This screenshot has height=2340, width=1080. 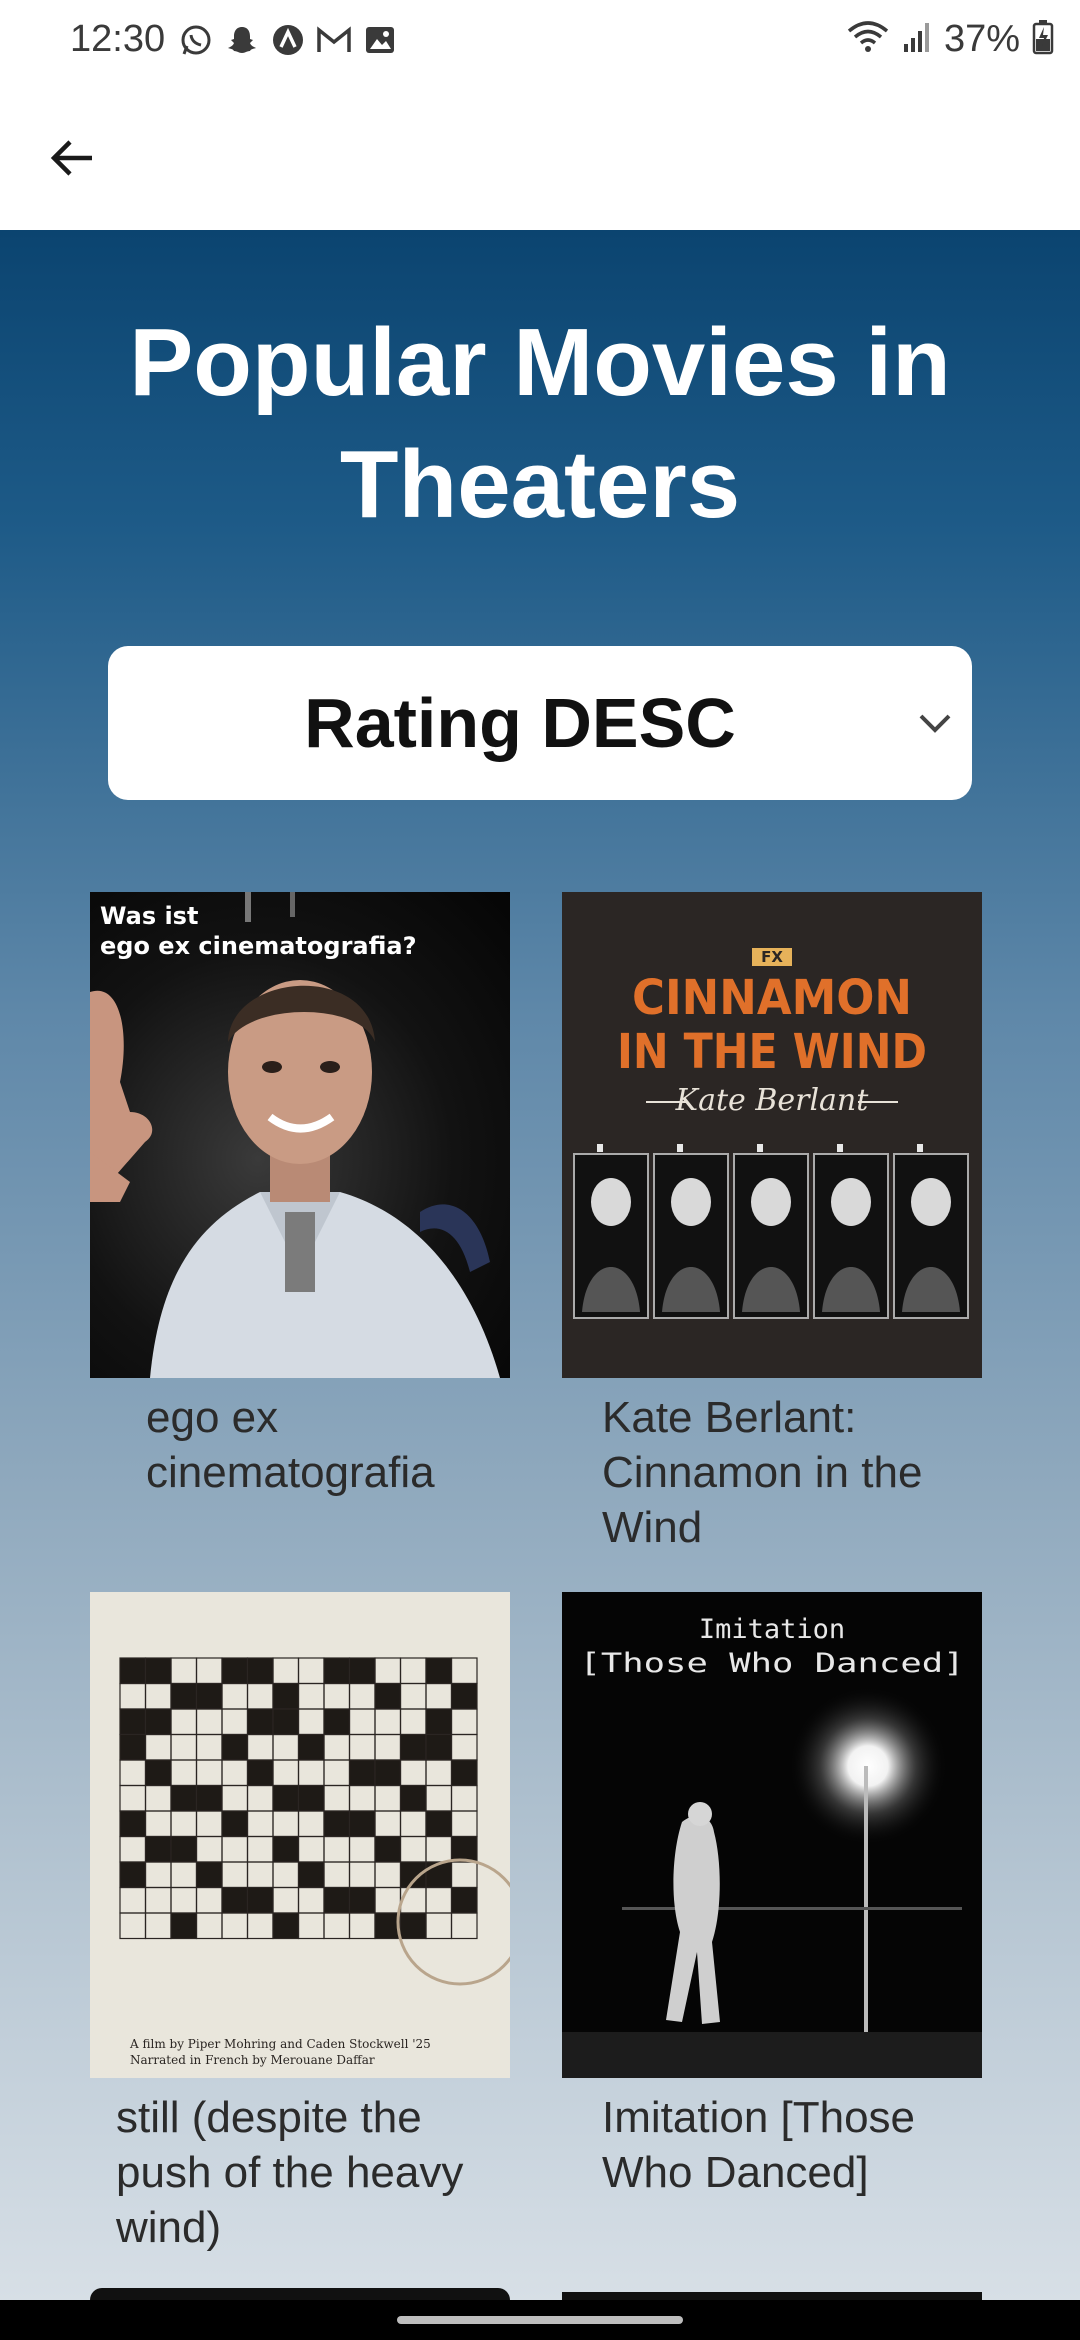 I want to click on navigation-bar, so click(x=540, y=2320).